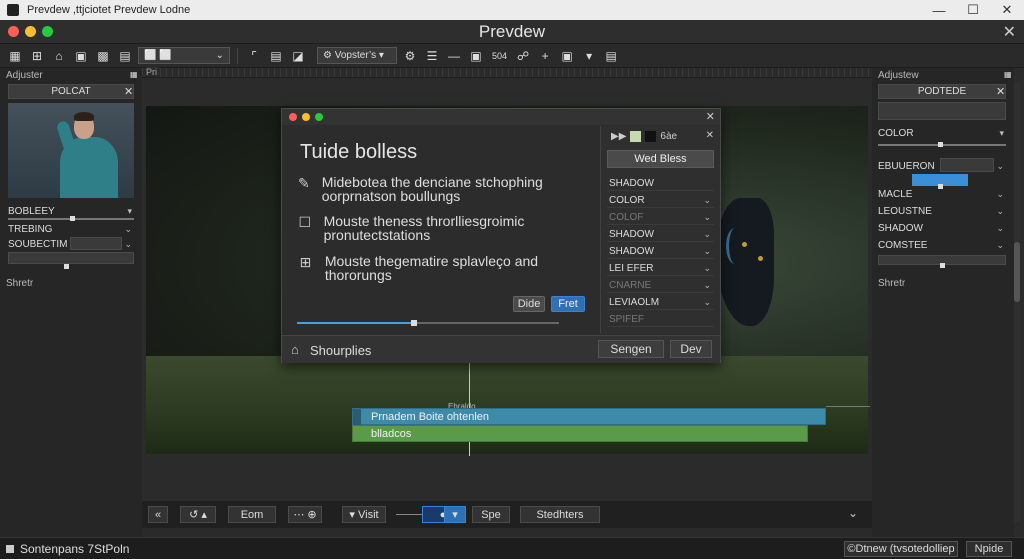 The width and height of the screenshot is (1024, 559). What do you see at coordinates (660, 200) in the screenshot?
I see `dialog-list-row: COLOR ⌄` at bounding box center [660, 200].